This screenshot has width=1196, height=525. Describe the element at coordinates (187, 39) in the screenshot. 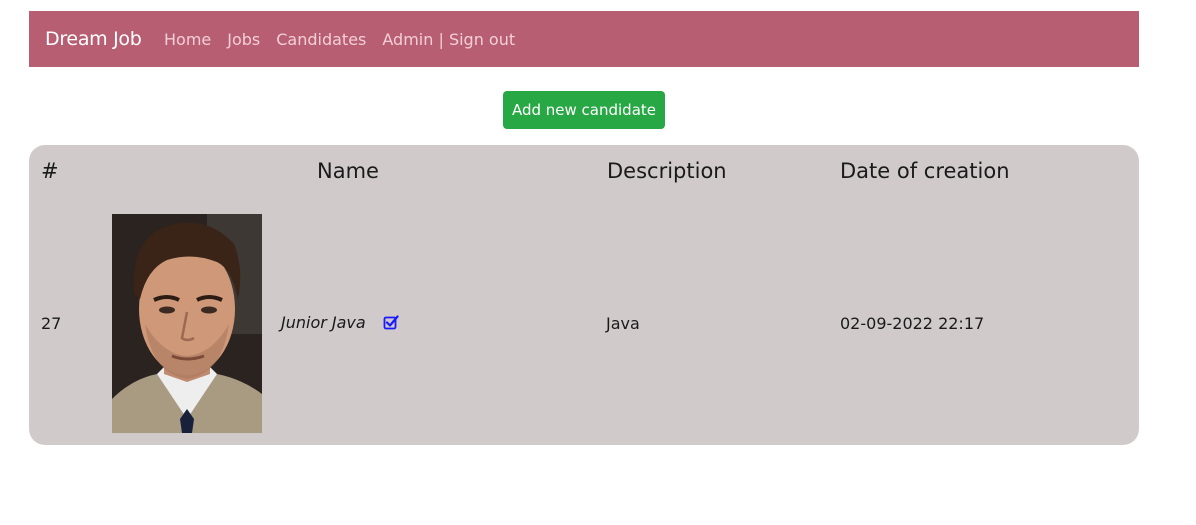

I see `nav-link-home: Home` at that location.